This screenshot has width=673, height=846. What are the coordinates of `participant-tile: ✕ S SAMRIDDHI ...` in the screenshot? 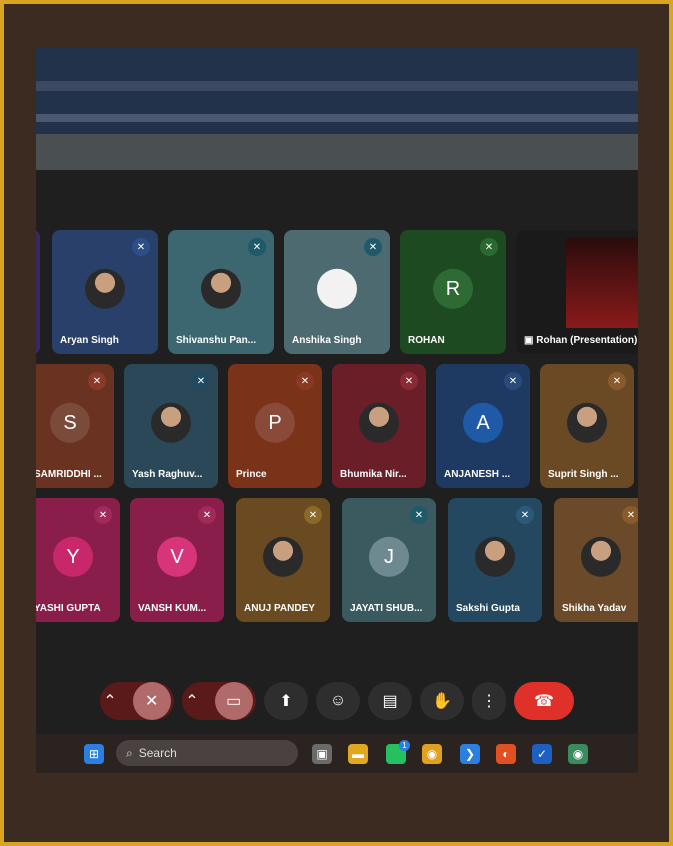 It's located at (75, 426).